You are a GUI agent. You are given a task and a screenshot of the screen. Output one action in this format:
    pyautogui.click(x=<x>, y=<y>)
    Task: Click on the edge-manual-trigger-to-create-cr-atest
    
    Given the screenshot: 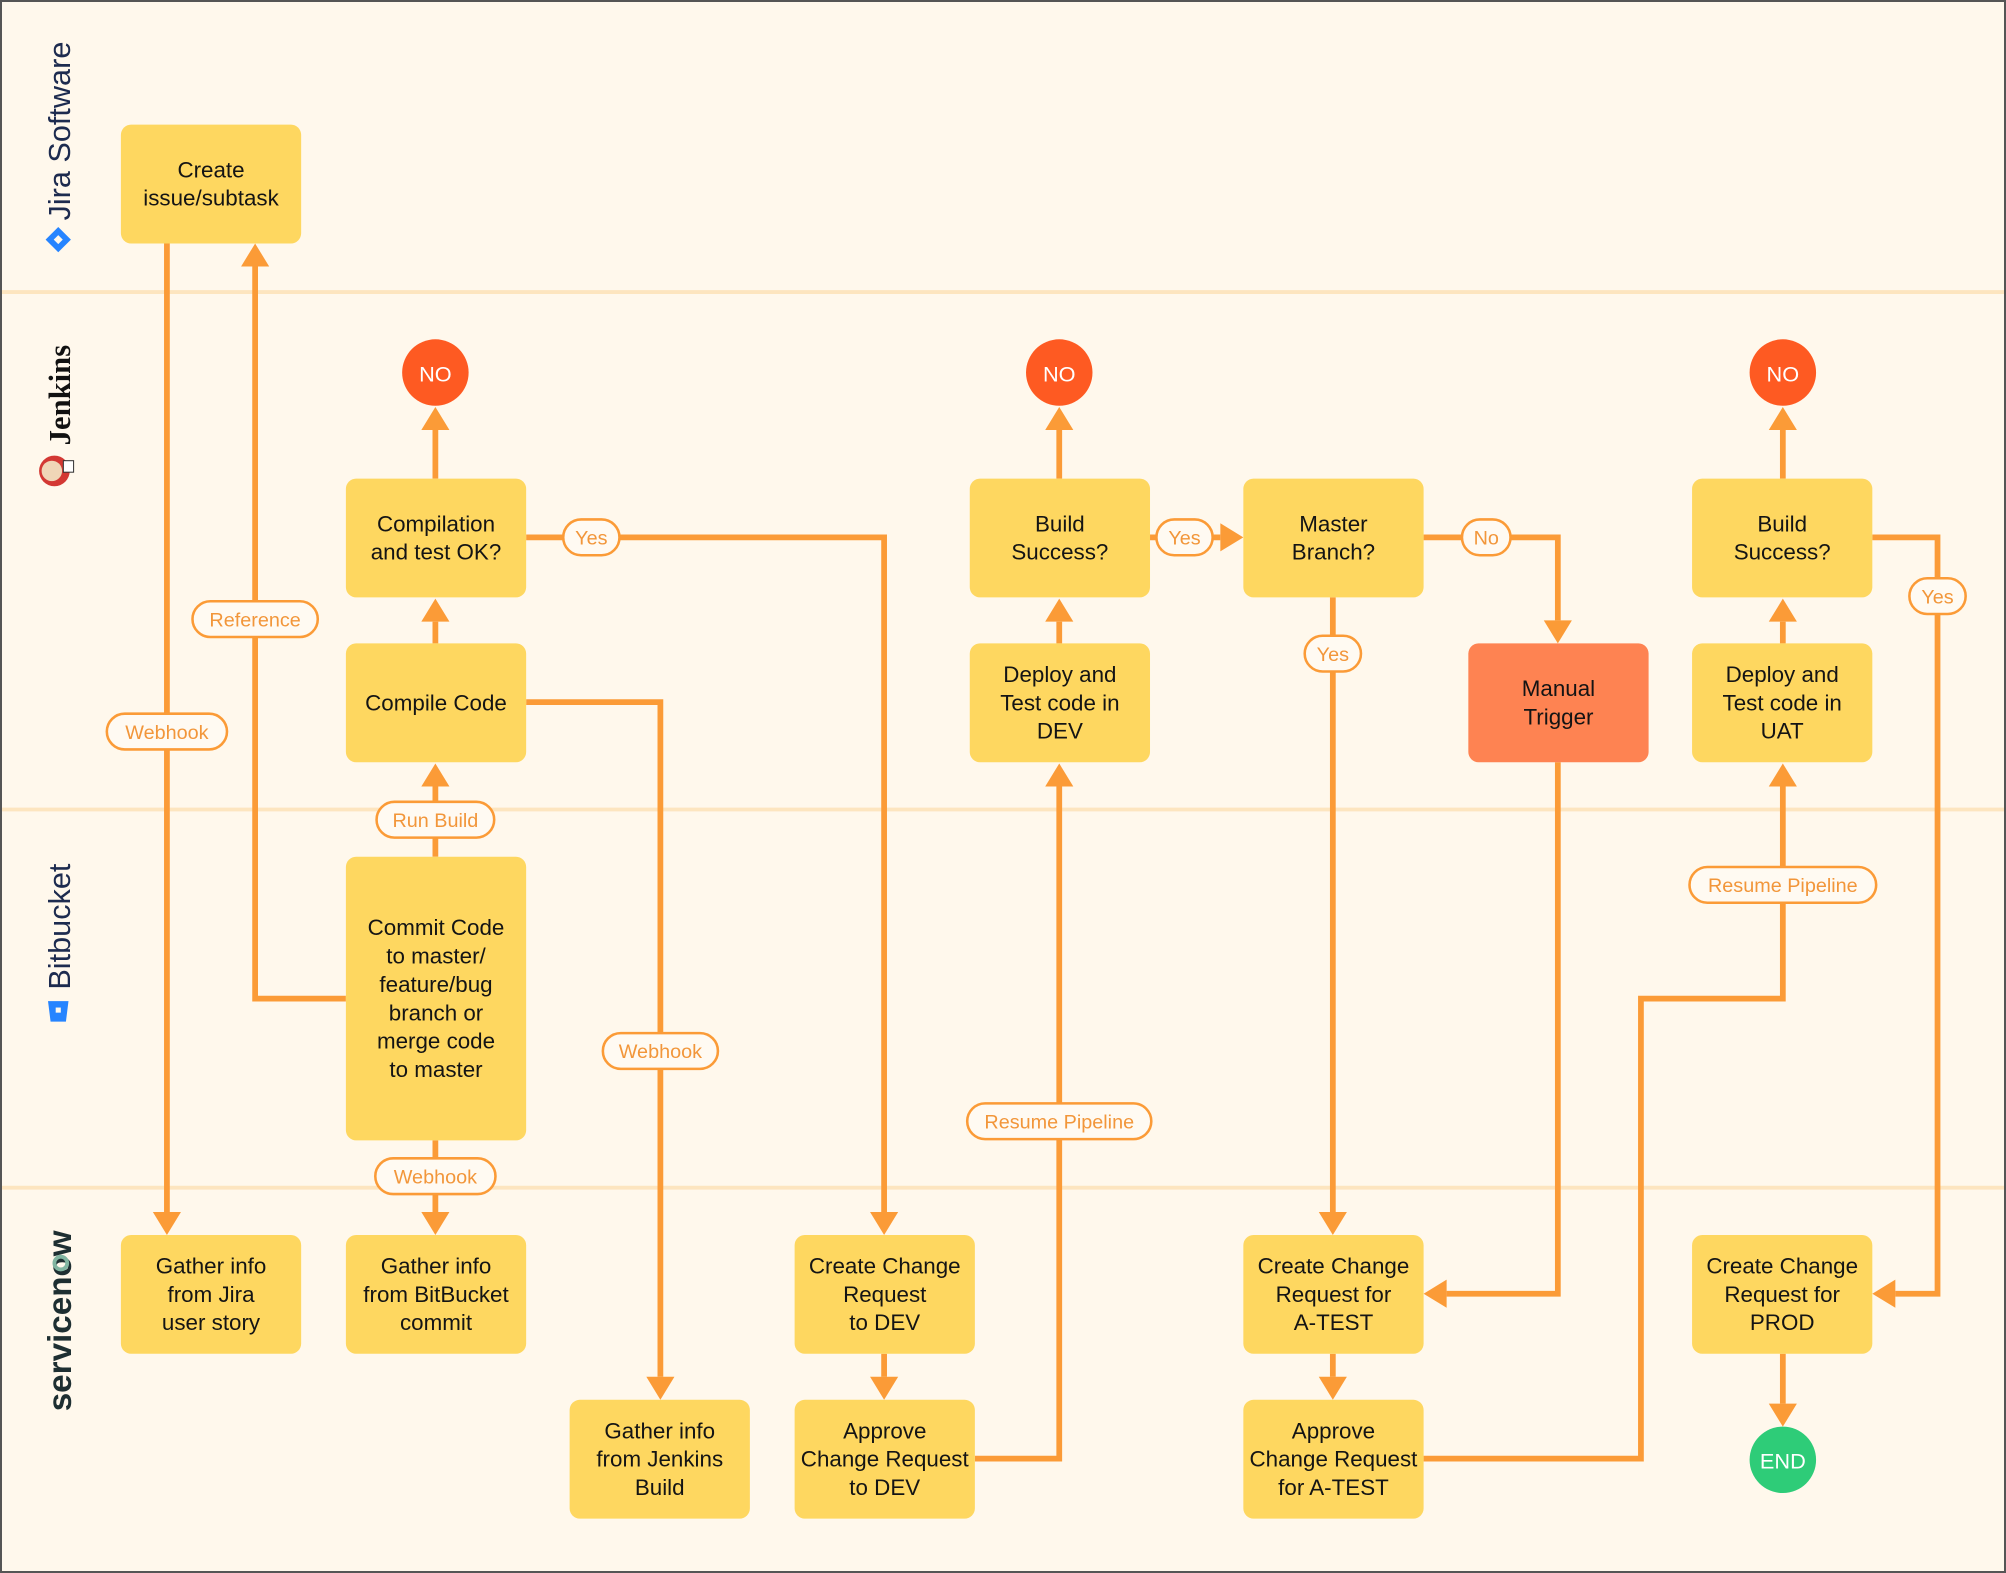 What is the action you would take?
    pyautogui.click(x=1492, y=1035)
    